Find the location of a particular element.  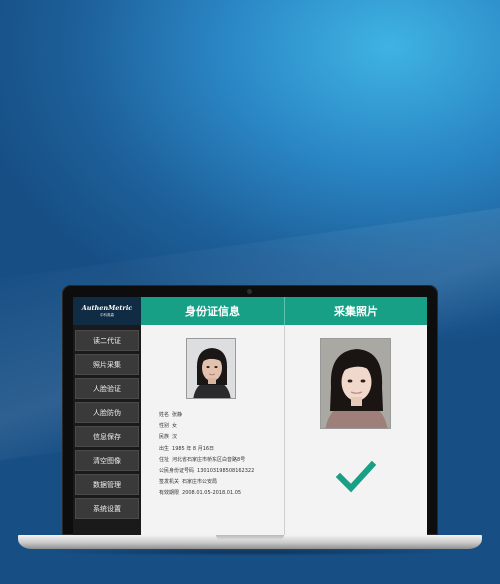

id-valid-label: 有效期限 is located at coordinates (169, 493).